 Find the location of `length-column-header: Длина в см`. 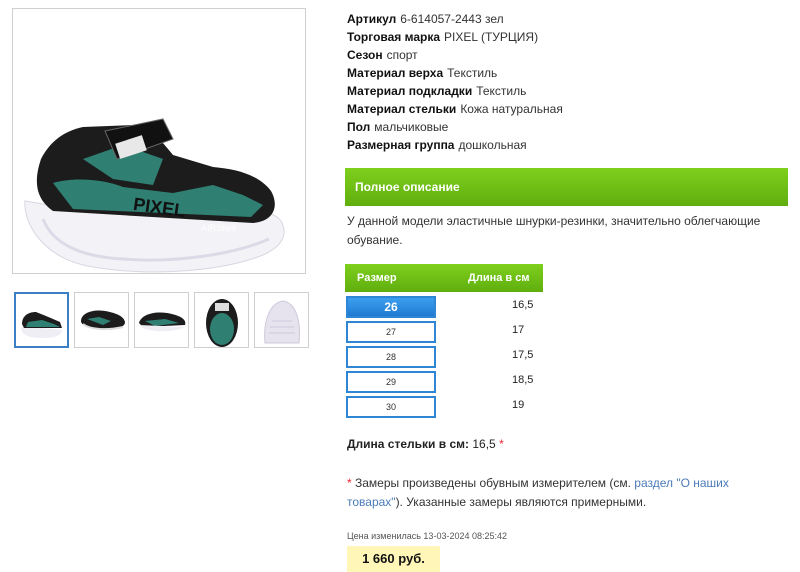

length-column-header: Длина в см is located at coordinates (499, 278).